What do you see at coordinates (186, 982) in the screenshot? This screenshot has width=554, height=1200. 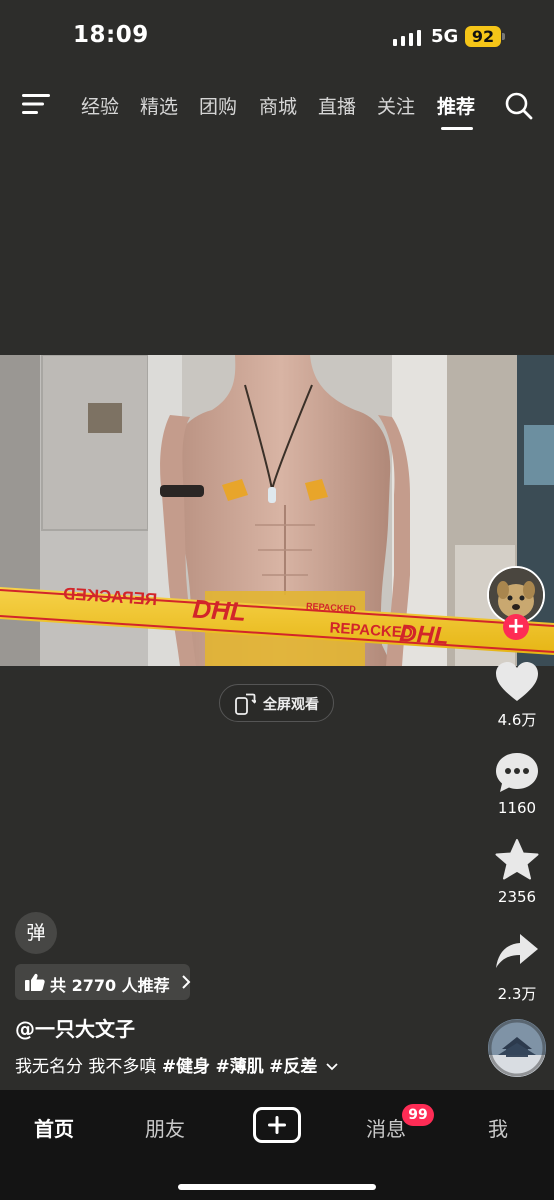 I see `chevron-right-icon` at bounding box center [186, 982].